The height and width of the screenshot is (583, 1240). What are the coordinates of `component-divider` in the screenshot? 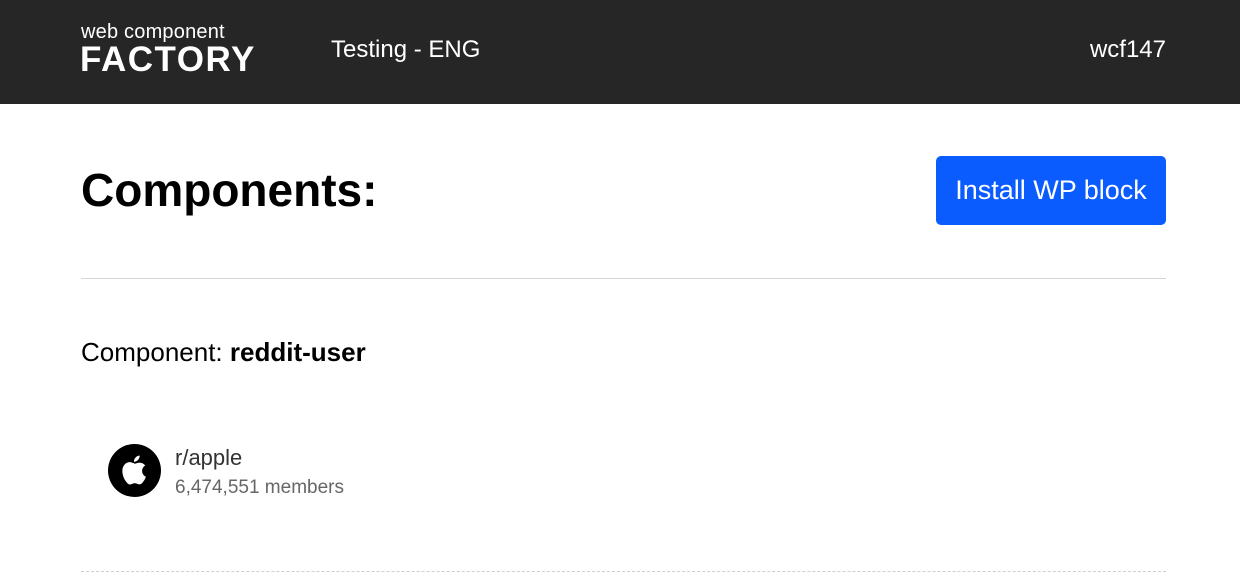 It's located at (623, 571).